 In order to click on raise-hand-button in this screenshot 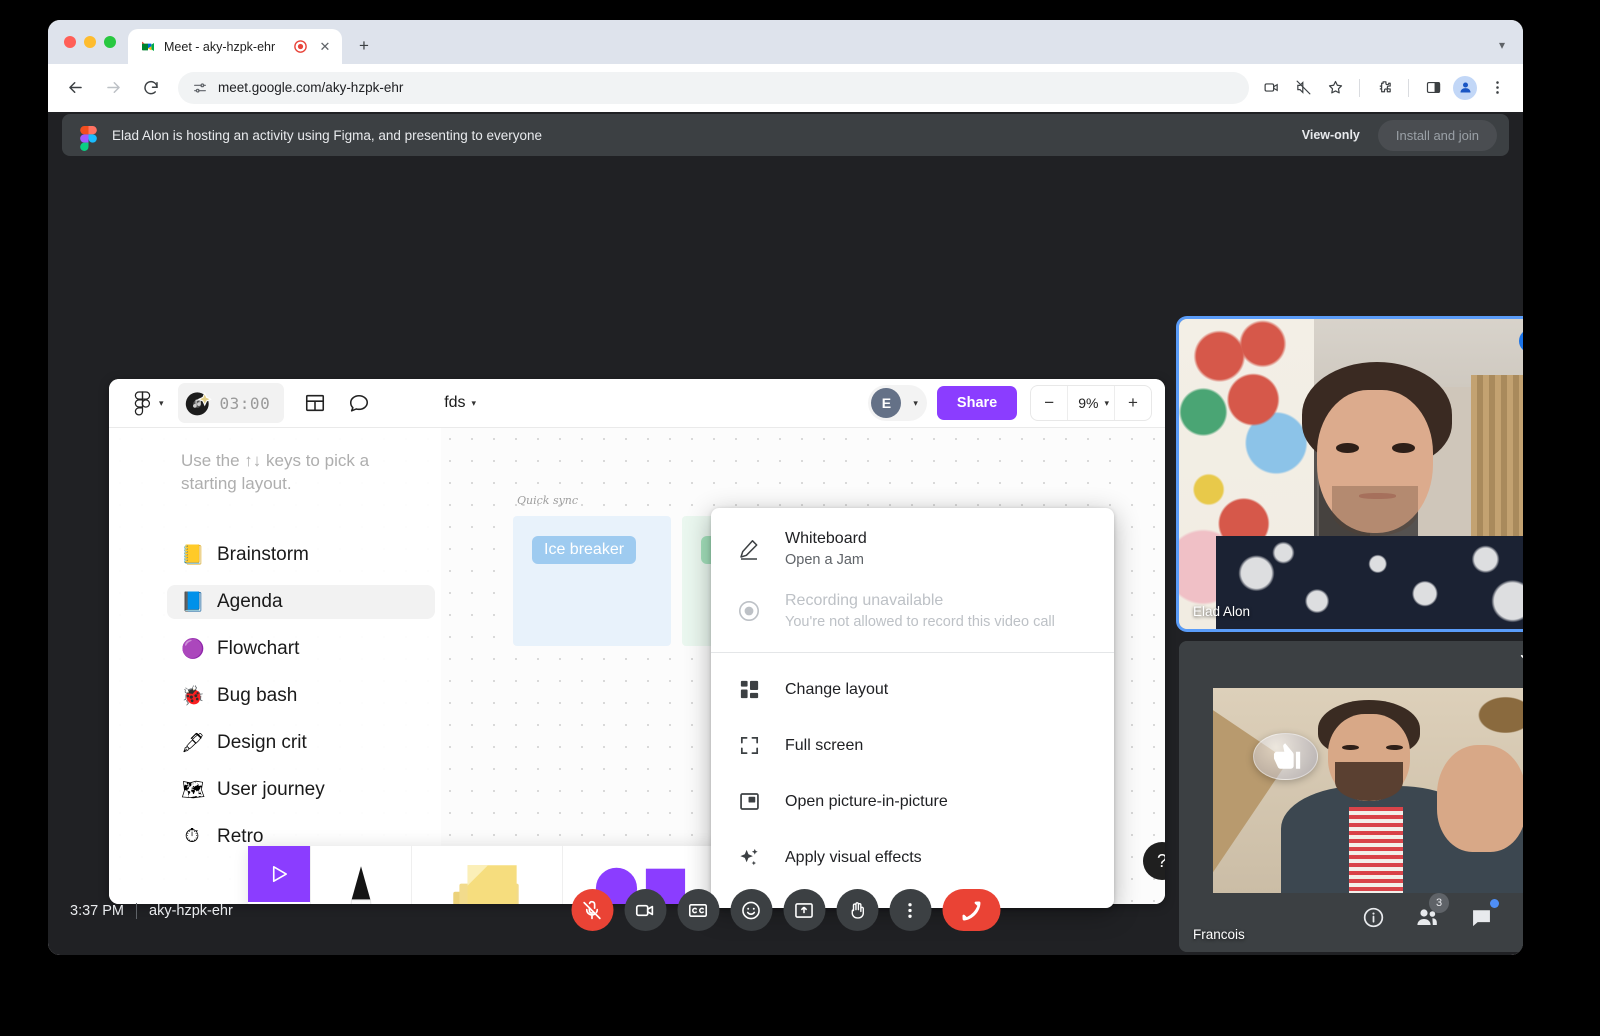, I will do `click(857, 910)`.